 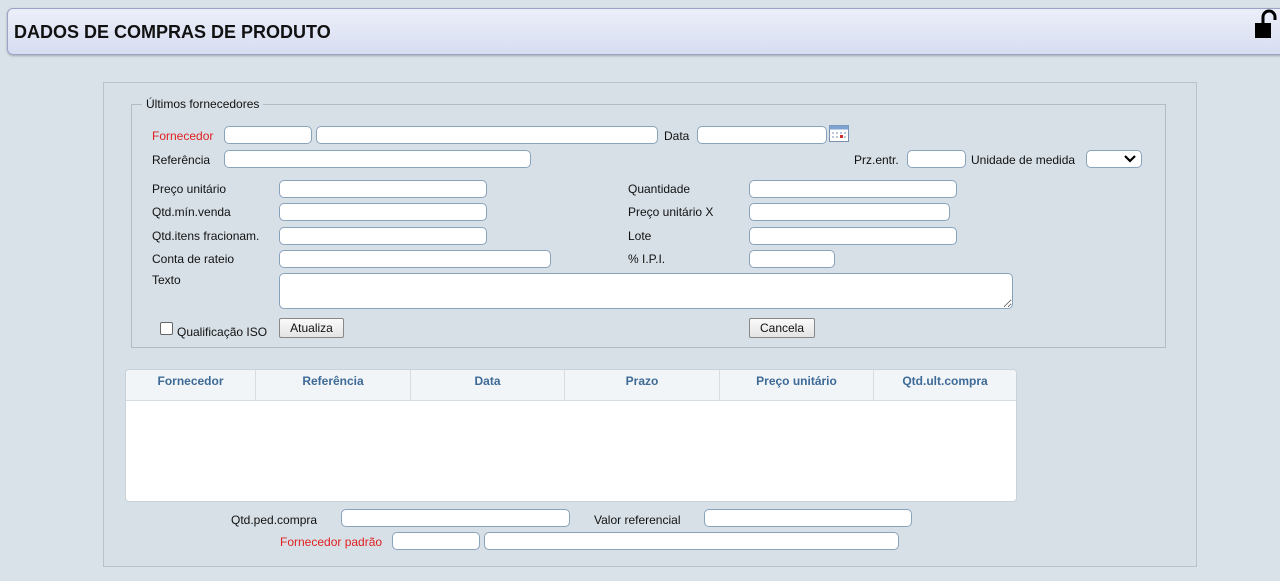 I want to click on calendar-icon, so click(x=839, y=133).